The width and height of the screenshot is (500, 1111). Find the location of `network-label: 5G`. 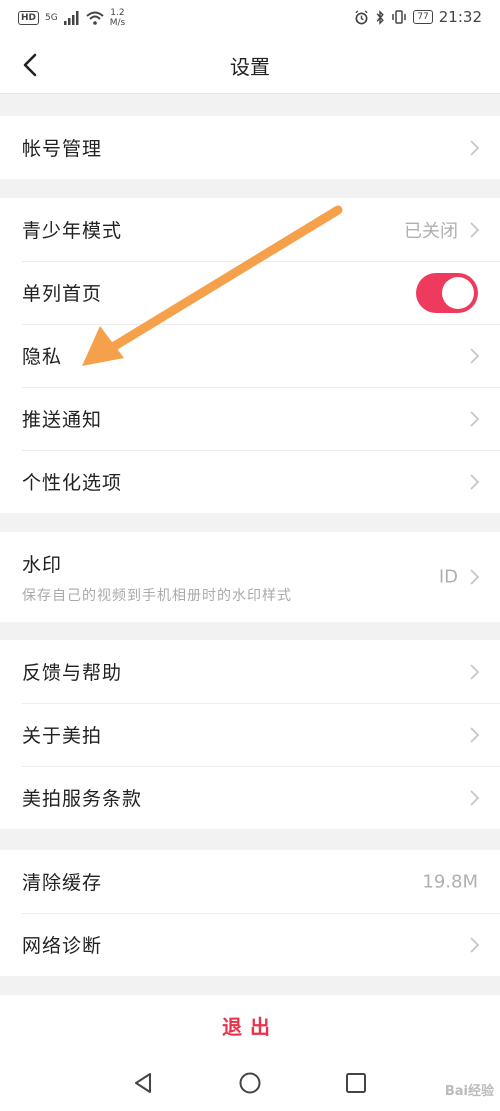

network-label: 5G is located at coordinates (51, 18).